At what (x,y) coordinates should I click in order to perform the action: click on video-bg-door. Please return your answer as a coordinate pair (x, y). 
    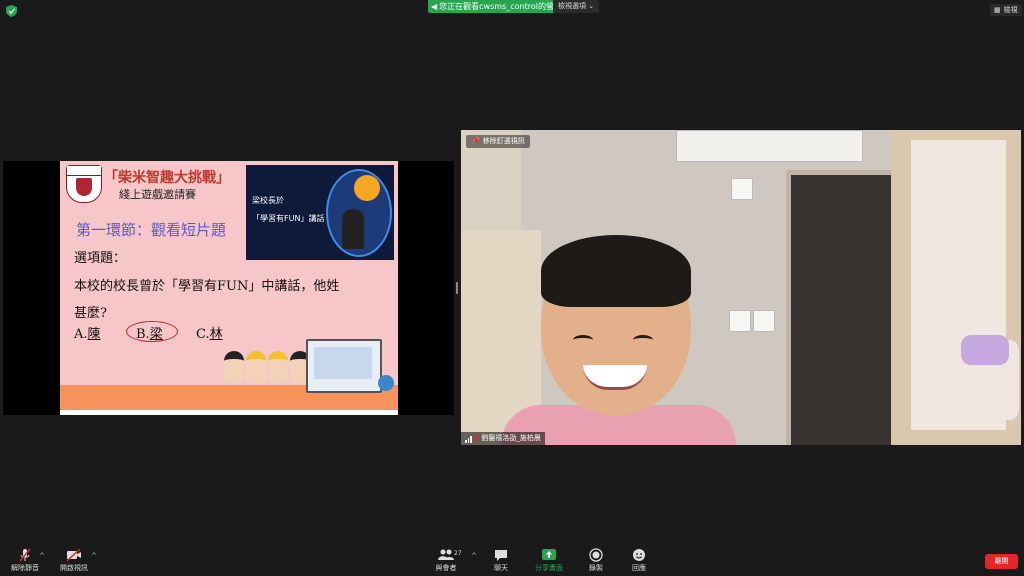
    Looking at the image, I should click on (841, 310).